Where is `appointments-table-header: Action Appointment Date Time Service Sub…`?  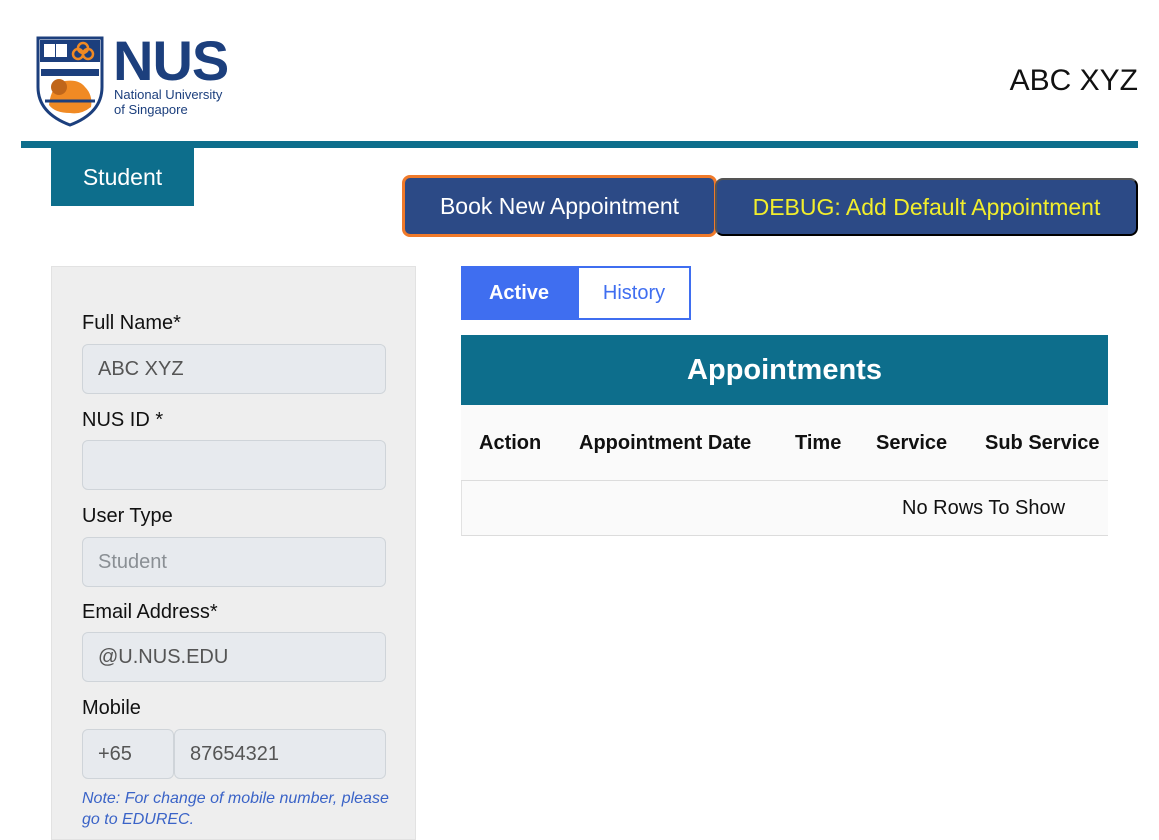 appointments-table-header: Action Appointment Date Time Service Sub… is located at coordinates (784, 443).